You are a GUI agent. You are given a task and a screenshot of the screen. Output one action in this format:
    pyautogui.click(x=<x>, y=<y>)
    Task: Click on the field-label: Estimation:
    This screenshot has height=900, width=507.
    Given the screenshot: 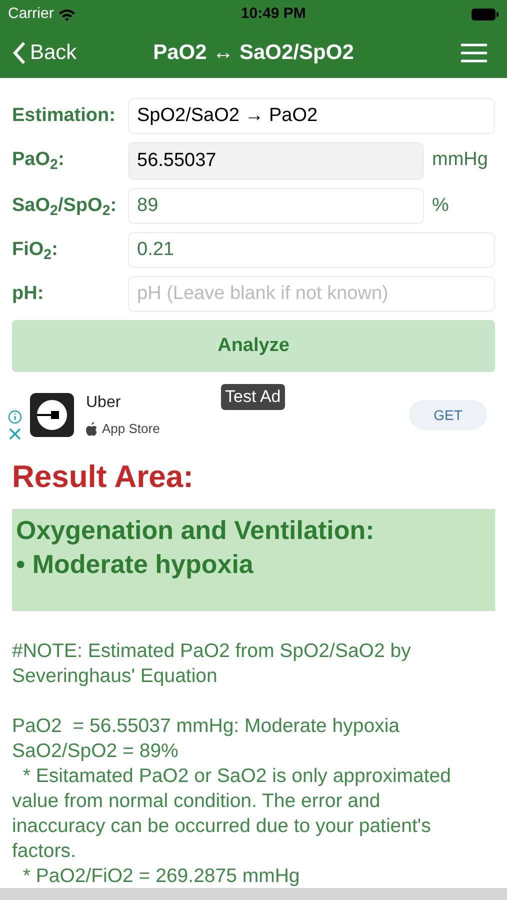 What is the action you would take?
    pyautogui.click(x=64, y=116)
    